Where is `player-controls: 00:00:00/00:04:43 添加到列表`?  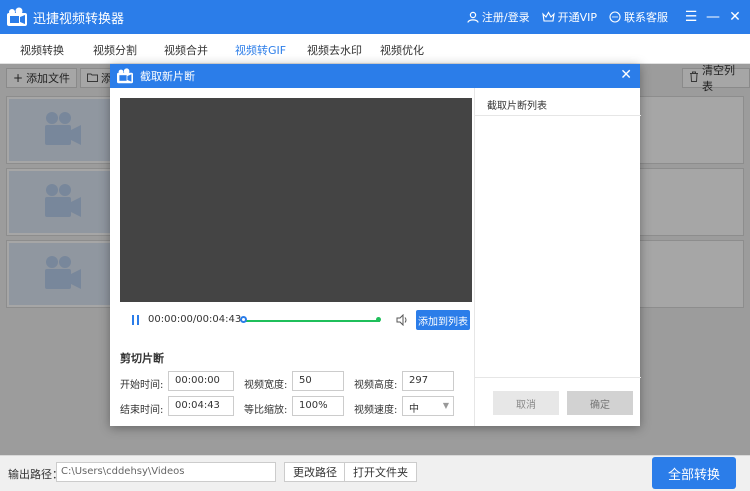 player-controls: 00:00:00/00:04:43 添加到列表 is located at coordinates (296, 320).